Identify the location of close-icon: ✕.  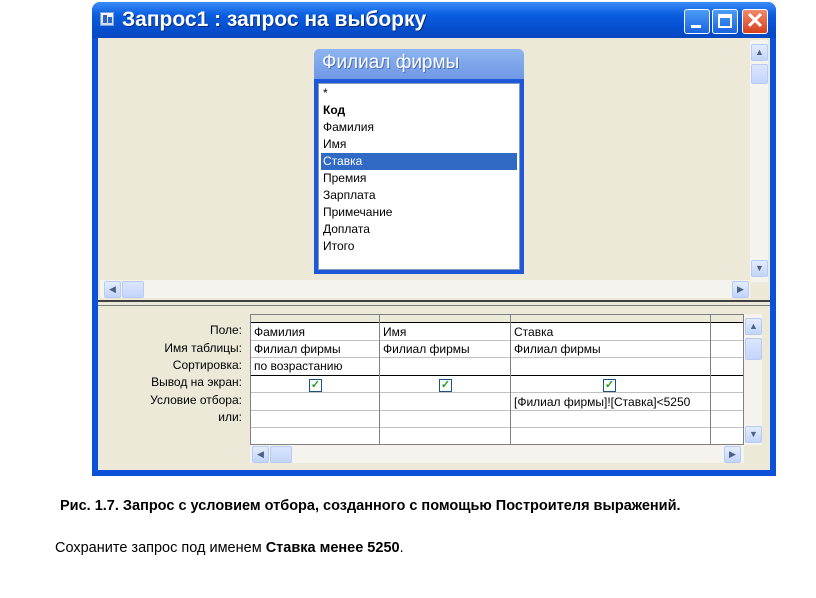
(755, 20).